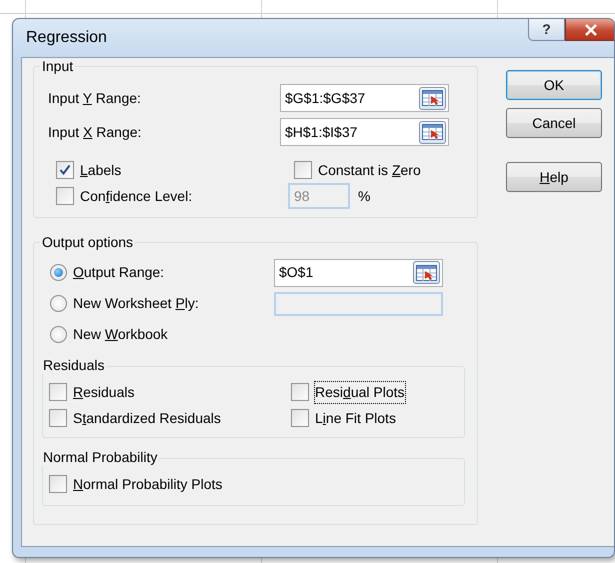  What do you see at coordinates (554, 123) in the screenshot?
I see `dialog-button: Cancel` at bounding box center [554, 123].